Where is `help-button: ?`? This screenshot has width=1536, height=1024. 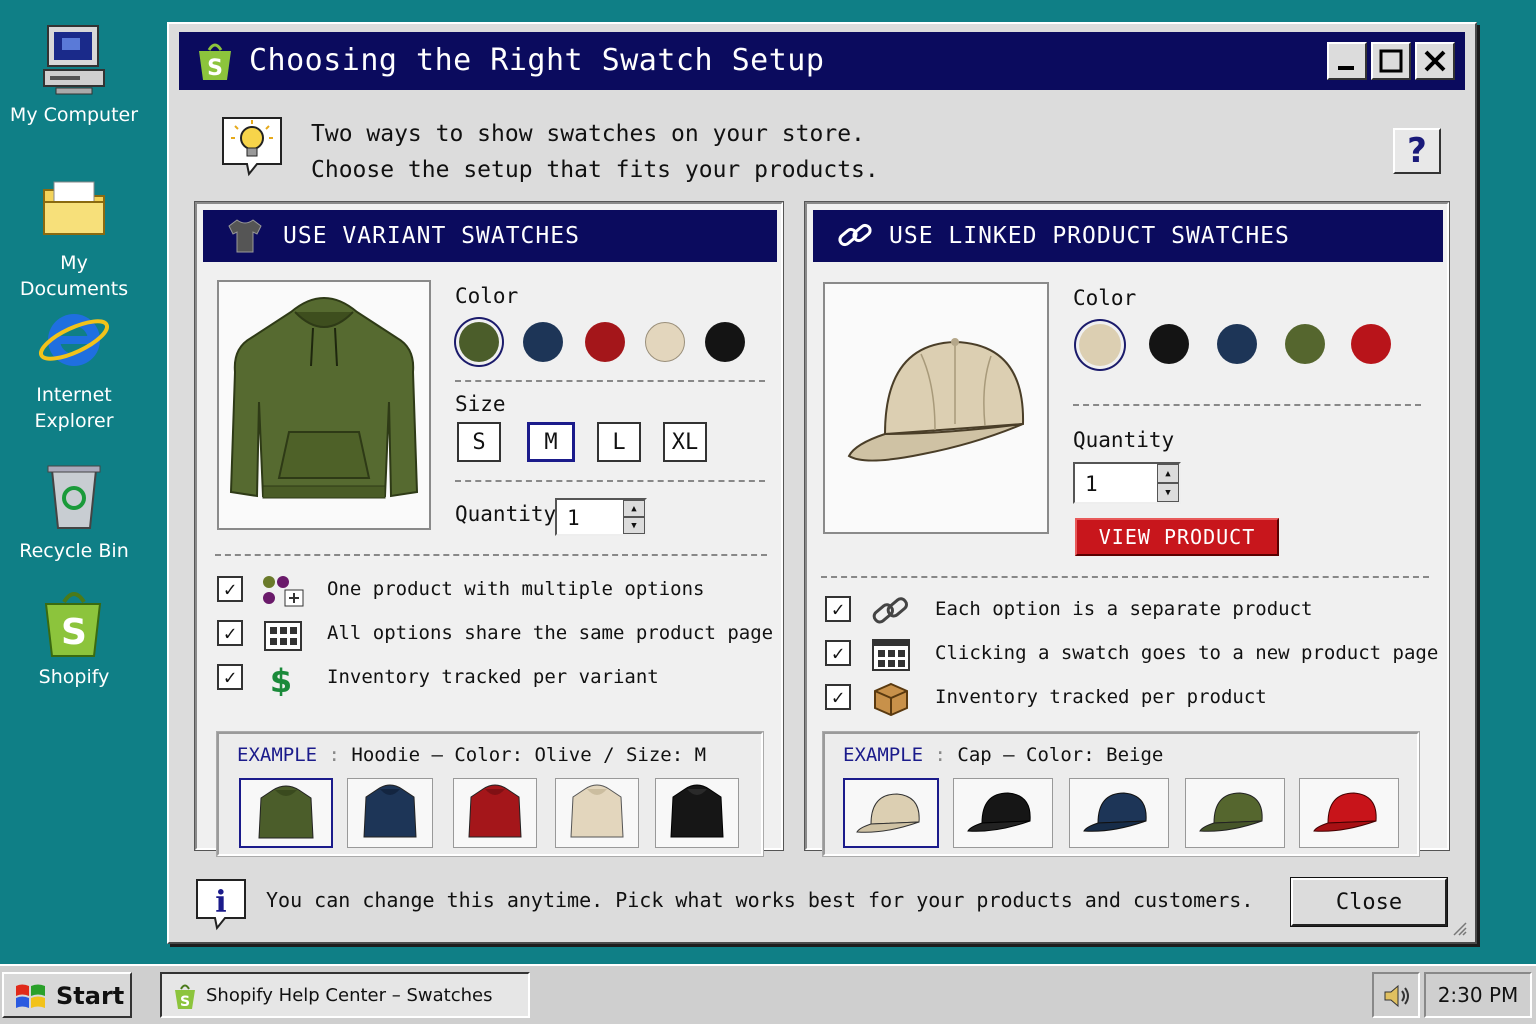
help-button: ? is located at coordinates (1417, 151).